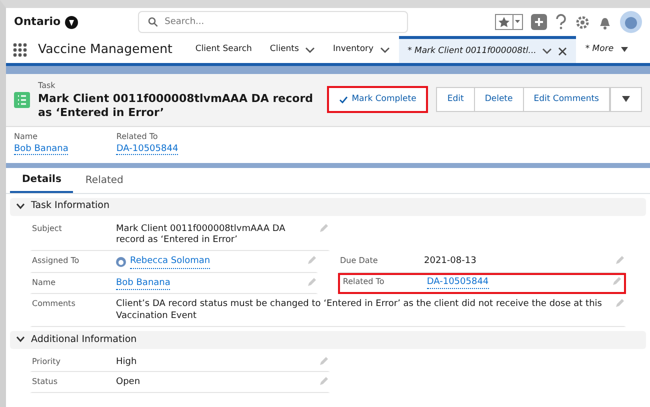  I want to click on add-icon, so click(539, 22).